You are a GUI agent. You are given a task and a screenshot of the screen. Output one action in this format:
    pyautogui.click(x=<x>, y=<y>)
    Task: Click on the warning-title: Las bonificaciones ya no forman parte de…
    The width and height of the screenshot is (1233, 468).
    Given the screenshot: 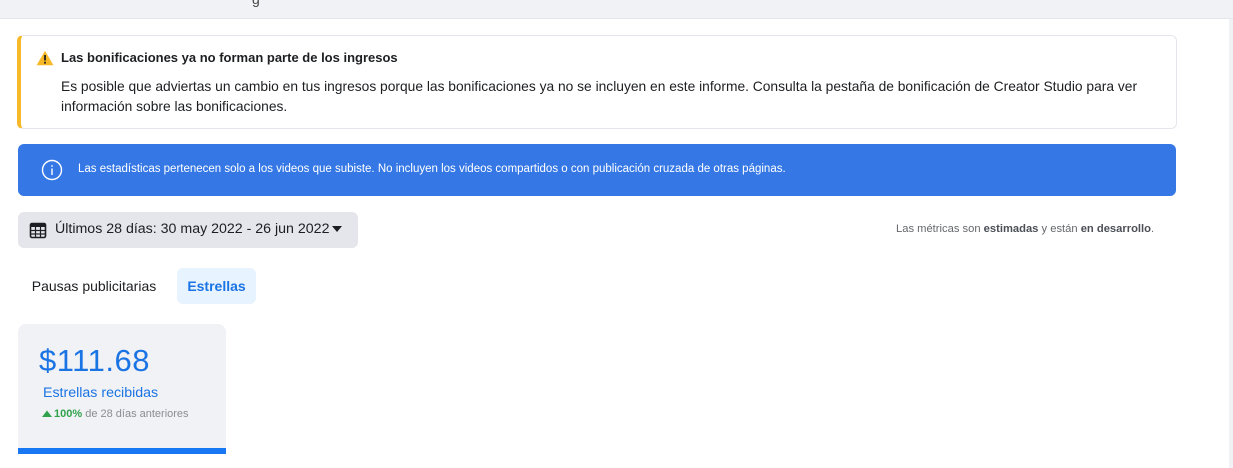 What is the action you would take?
    pyautogui.click(x=229, y=57)
    